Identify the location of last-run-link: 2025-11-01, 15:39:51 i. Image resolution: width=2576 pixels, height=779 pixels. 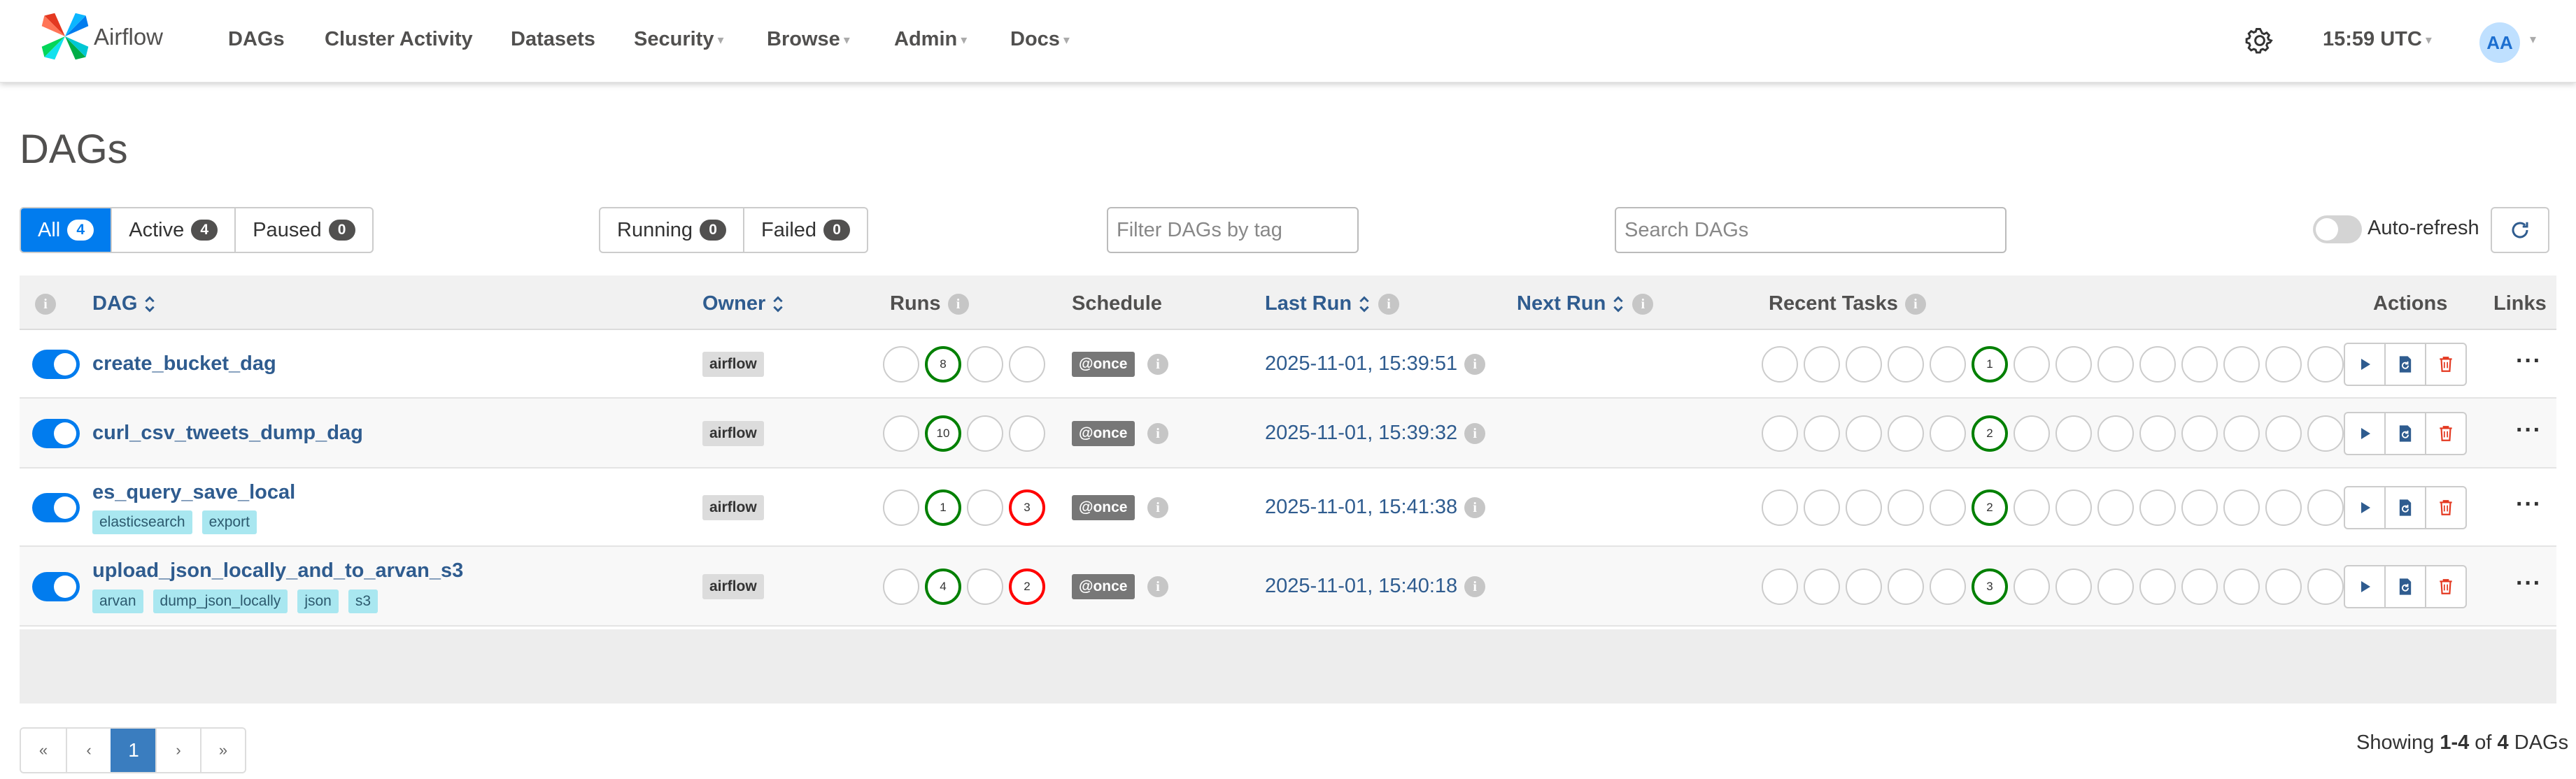
(1375, 364).